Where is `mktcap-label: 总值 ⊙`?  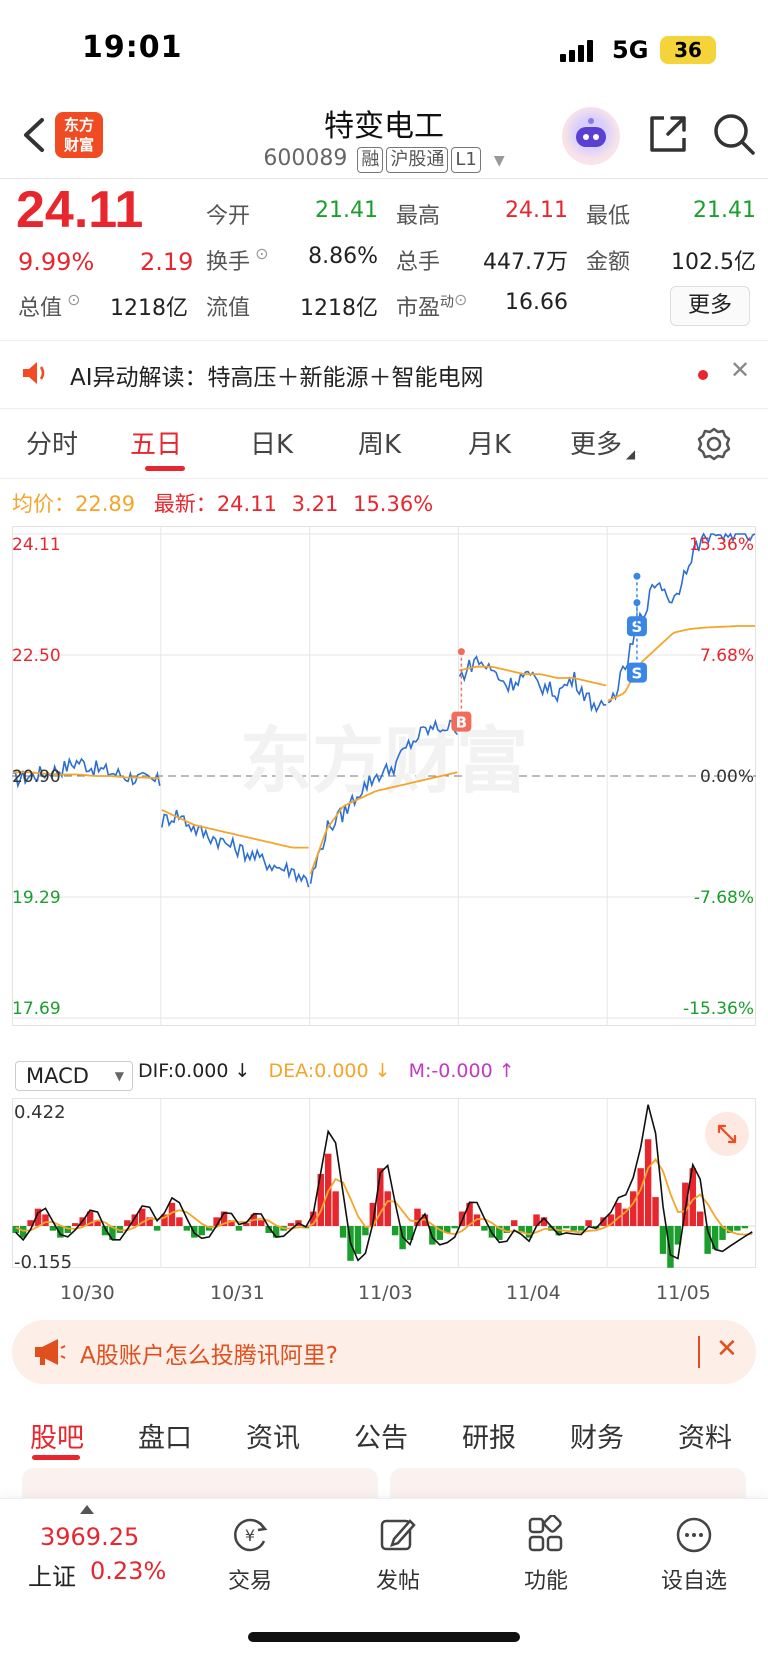 mktcap-label: 总值 ⊙ is located at coordinates (49, 306).